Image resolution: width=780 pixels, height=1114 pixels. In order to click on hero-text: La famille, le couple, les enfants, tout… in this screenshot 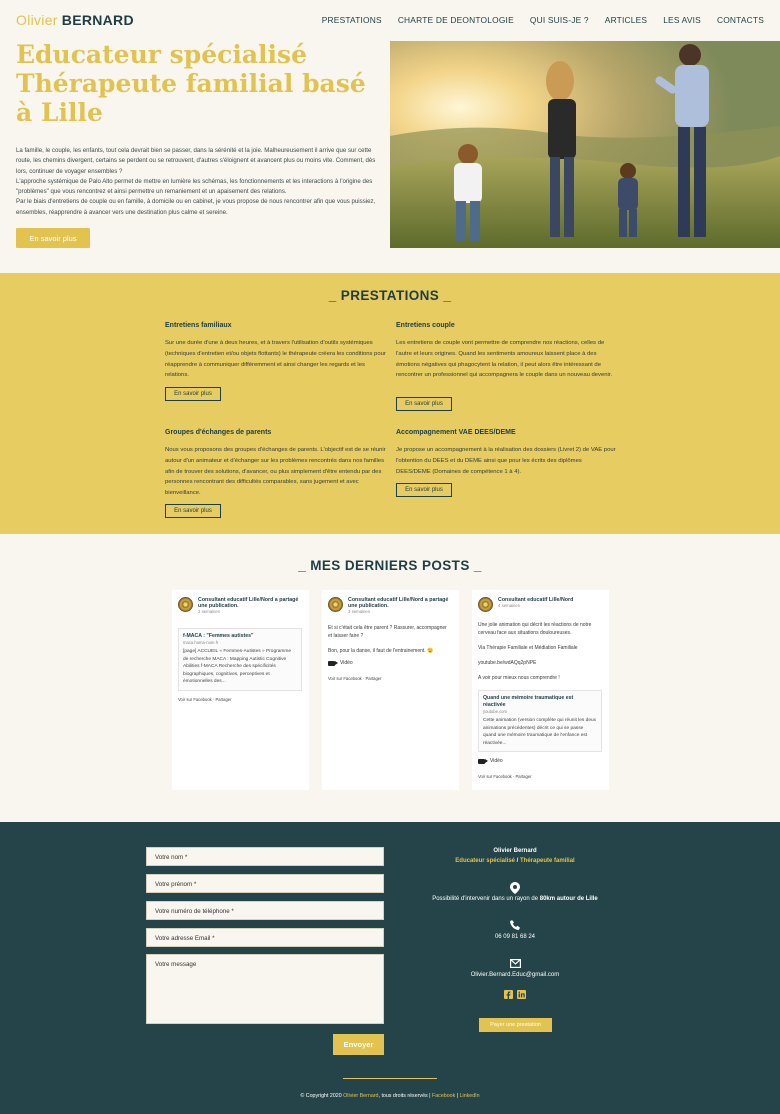, I will do `click(196, 182)`.